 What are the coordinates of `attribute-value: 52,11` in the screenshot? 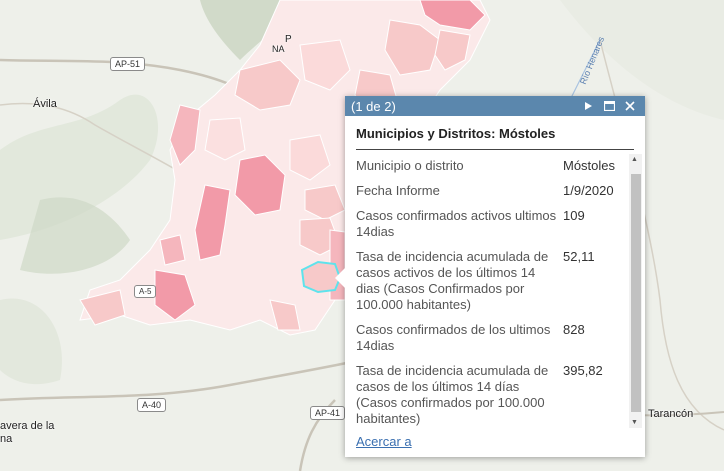 It's located at (579, 256).